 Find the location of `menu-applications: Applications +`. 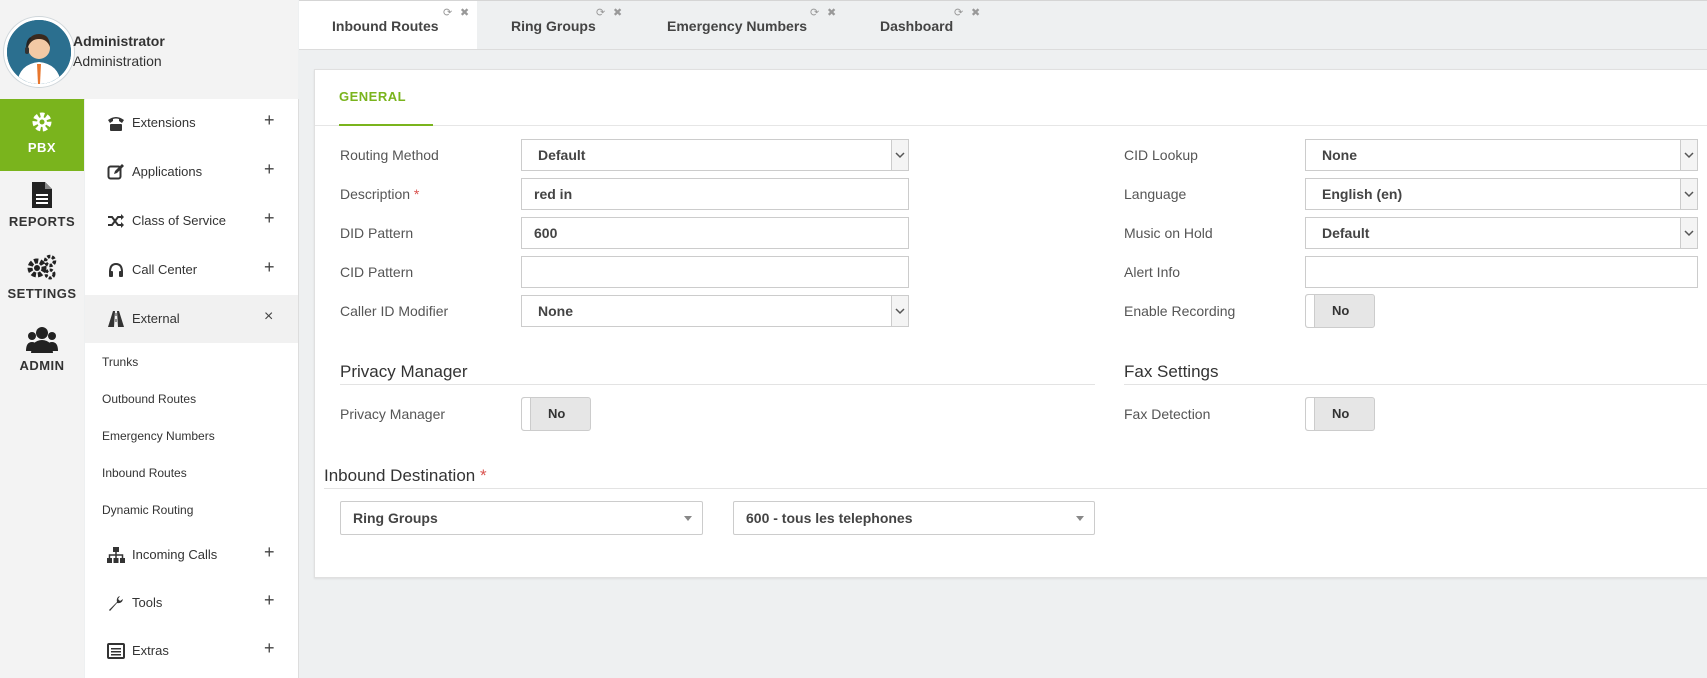

menu-applications: Applications + is located at coordinates (191, 172).